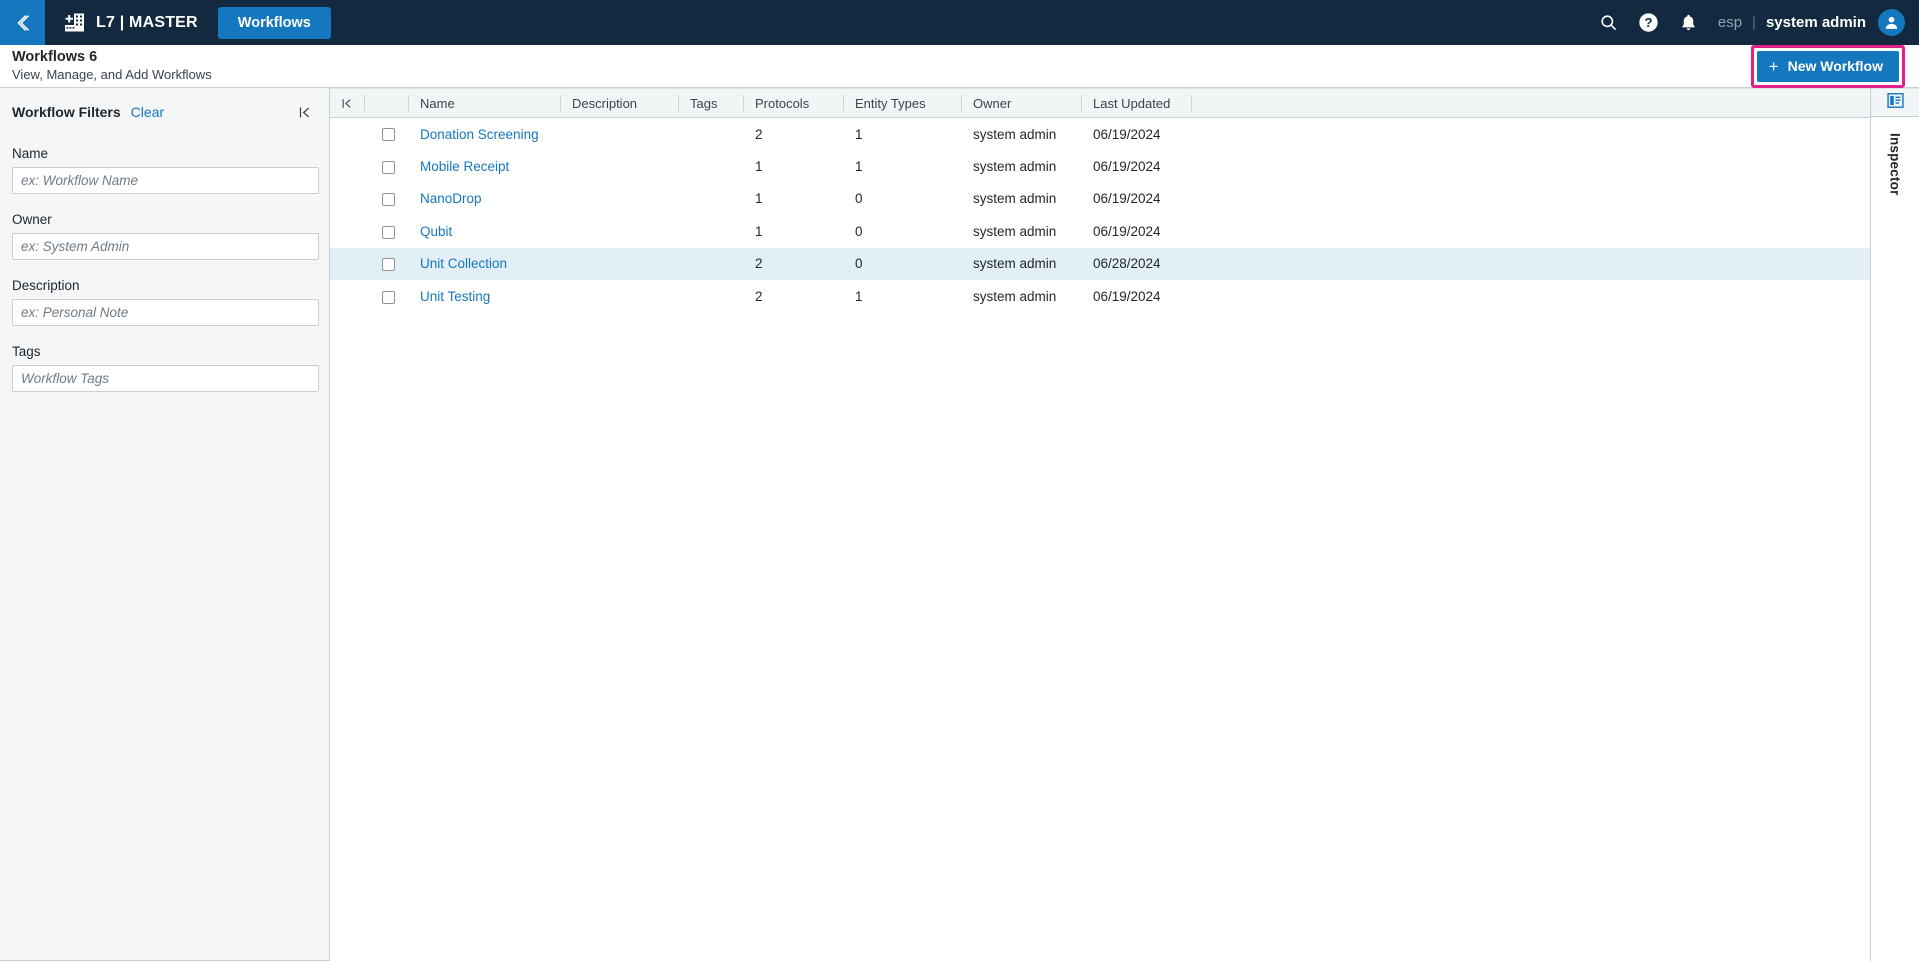  Describe the element at coordinates (307, 112) in the screenshot. I see `collapse-panel-left-icon` at that location.